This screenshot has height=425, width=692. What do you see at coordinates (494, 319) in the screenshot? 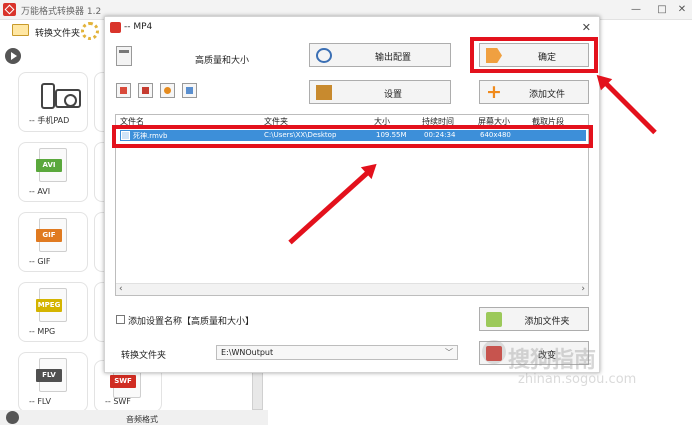
I see `add-folder-icon` at bounding box center [494, 319].